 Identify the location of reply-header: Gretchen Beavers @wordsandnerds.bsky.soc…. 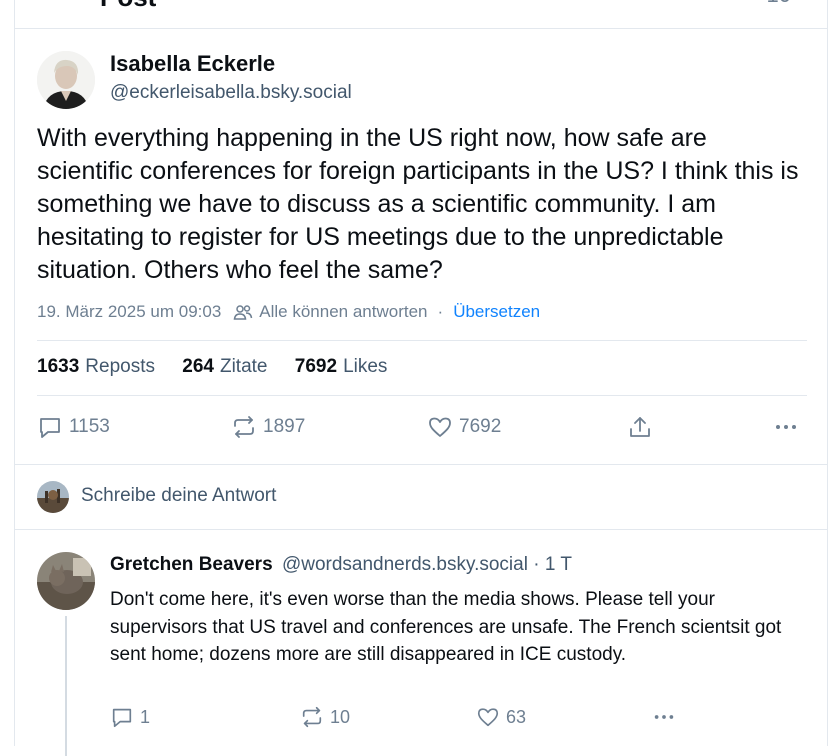
(341, 565).